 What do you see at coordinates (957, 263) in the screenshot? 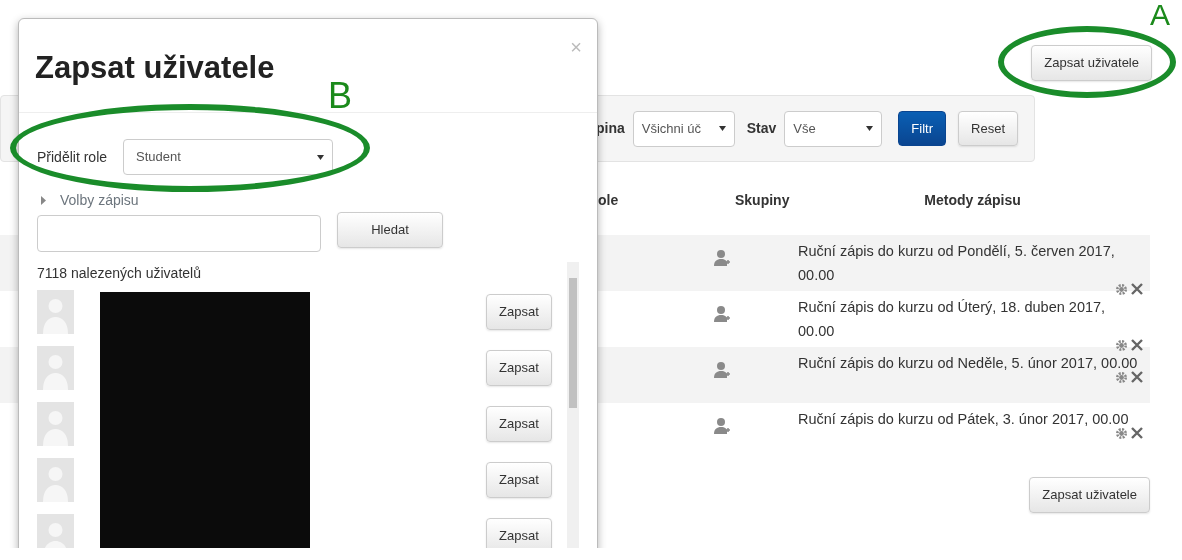
I see `enrolment-method-text: Ruční zápis do kurzu od Pondělí, 5. červen 2017, 00.00` at bounding box center [957, 263].